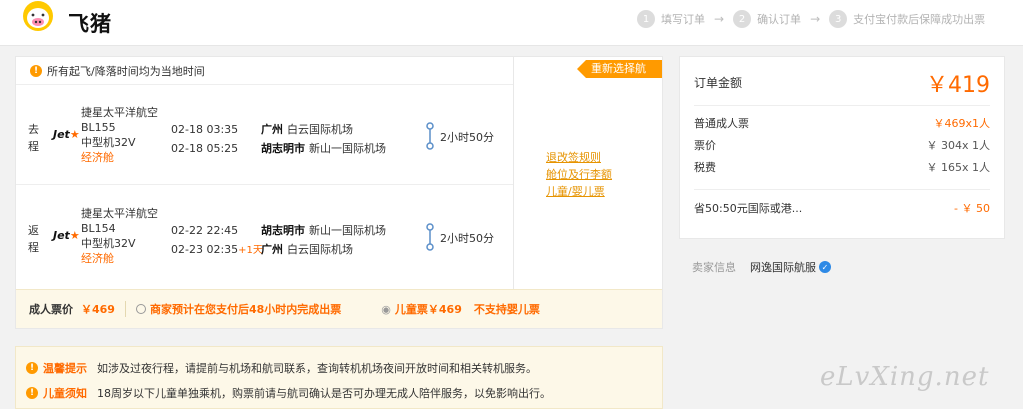 The image size is (1023, 409). What do you see at coordinates (842, 123) in the screenshot?
I see `price-row: 普通成人票 ￥469x1人` at bounding box center [842, 123].